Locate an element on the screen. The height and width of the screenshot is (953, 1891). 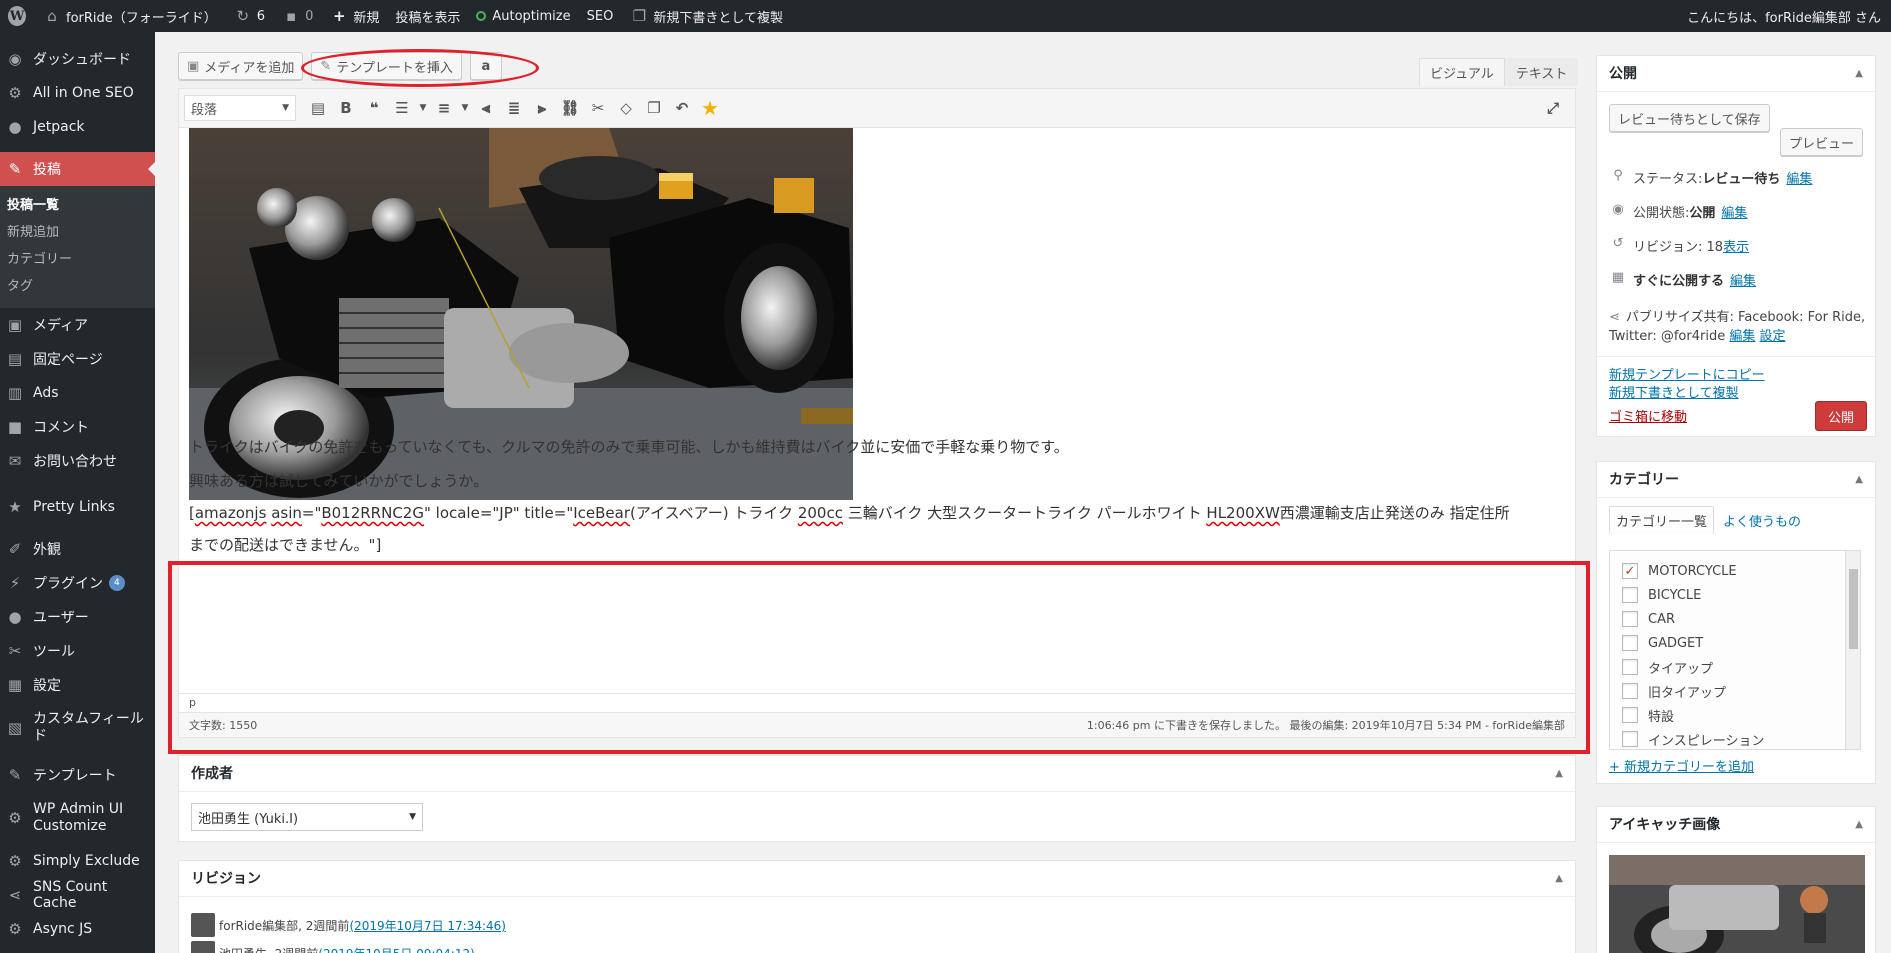
view-post-link: 投稿を表示 is located at coordinates (427, 16).